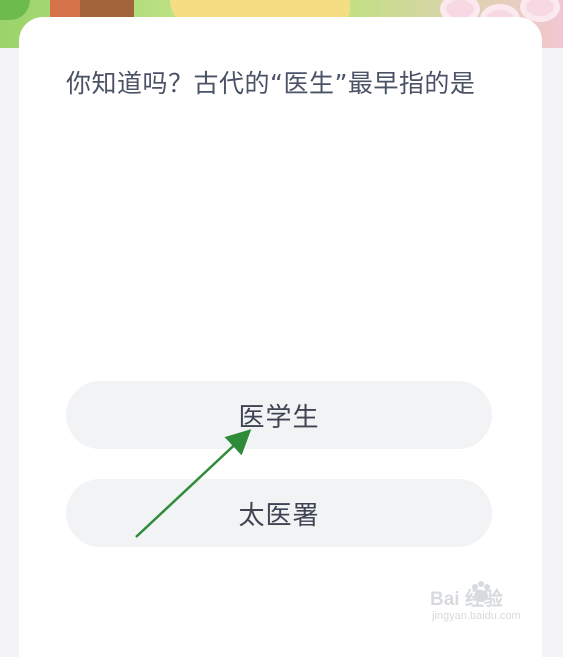  I want to click on option-button-2: 太医署, so click(279, 513).